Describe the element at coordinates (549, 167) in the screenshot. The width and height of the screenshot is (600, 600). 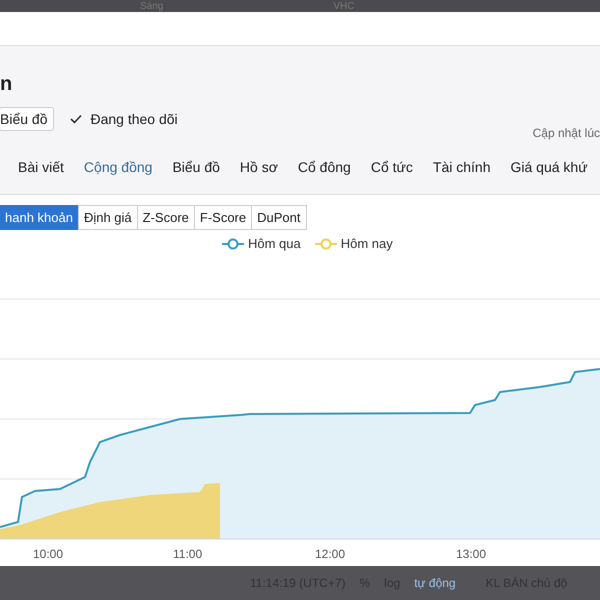
I see `nav-tab: Giá quá khứ` at that location.